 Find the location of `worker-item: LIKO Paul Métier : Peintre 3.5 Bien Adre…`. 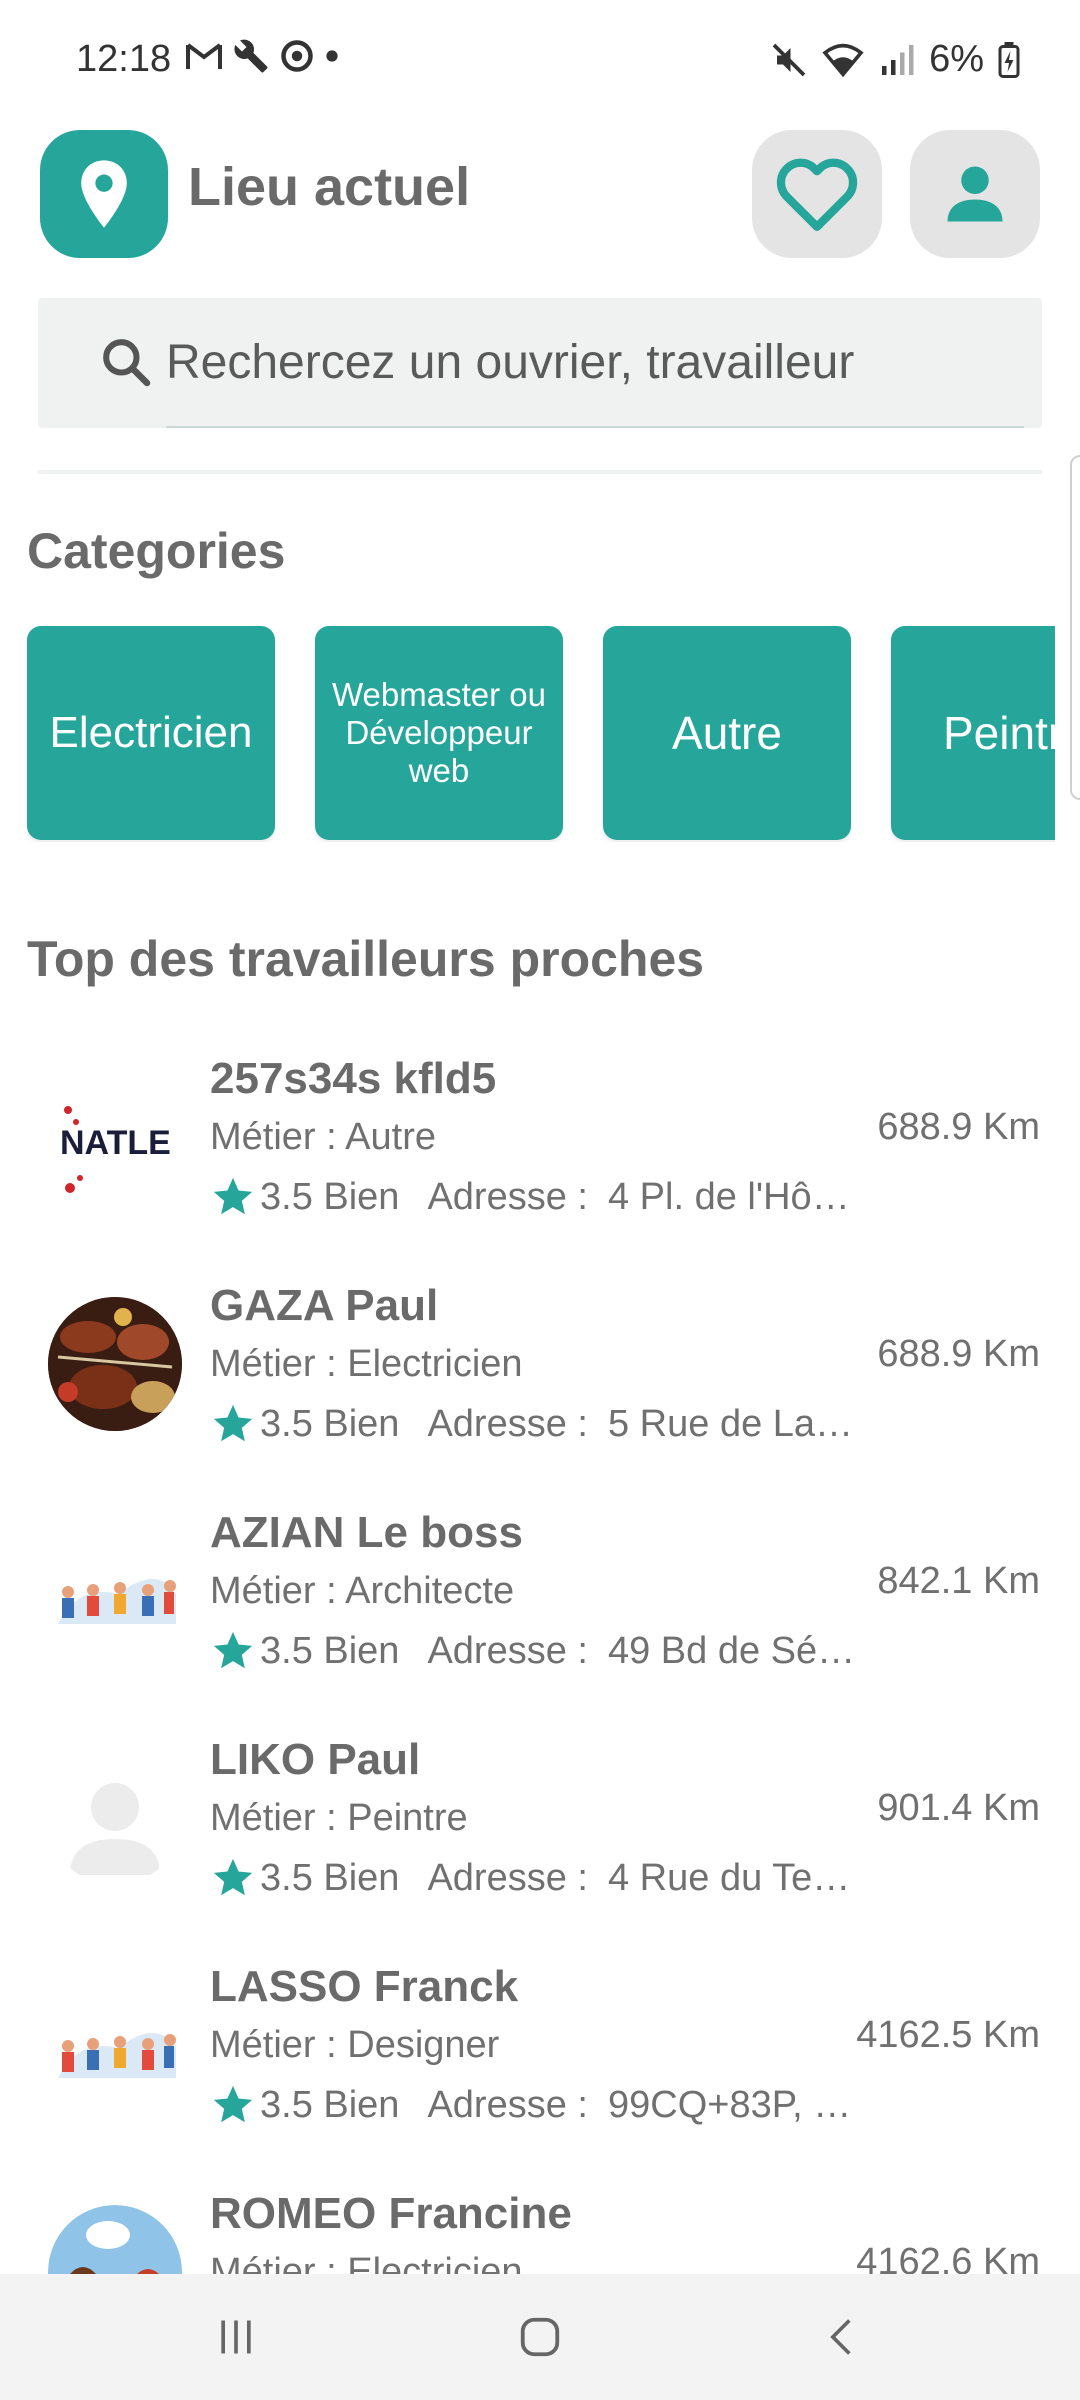

worker-item: LIKO Paul Métier : Peintre 3.5 Bien Adre… is located at coordinates (540, 1822).